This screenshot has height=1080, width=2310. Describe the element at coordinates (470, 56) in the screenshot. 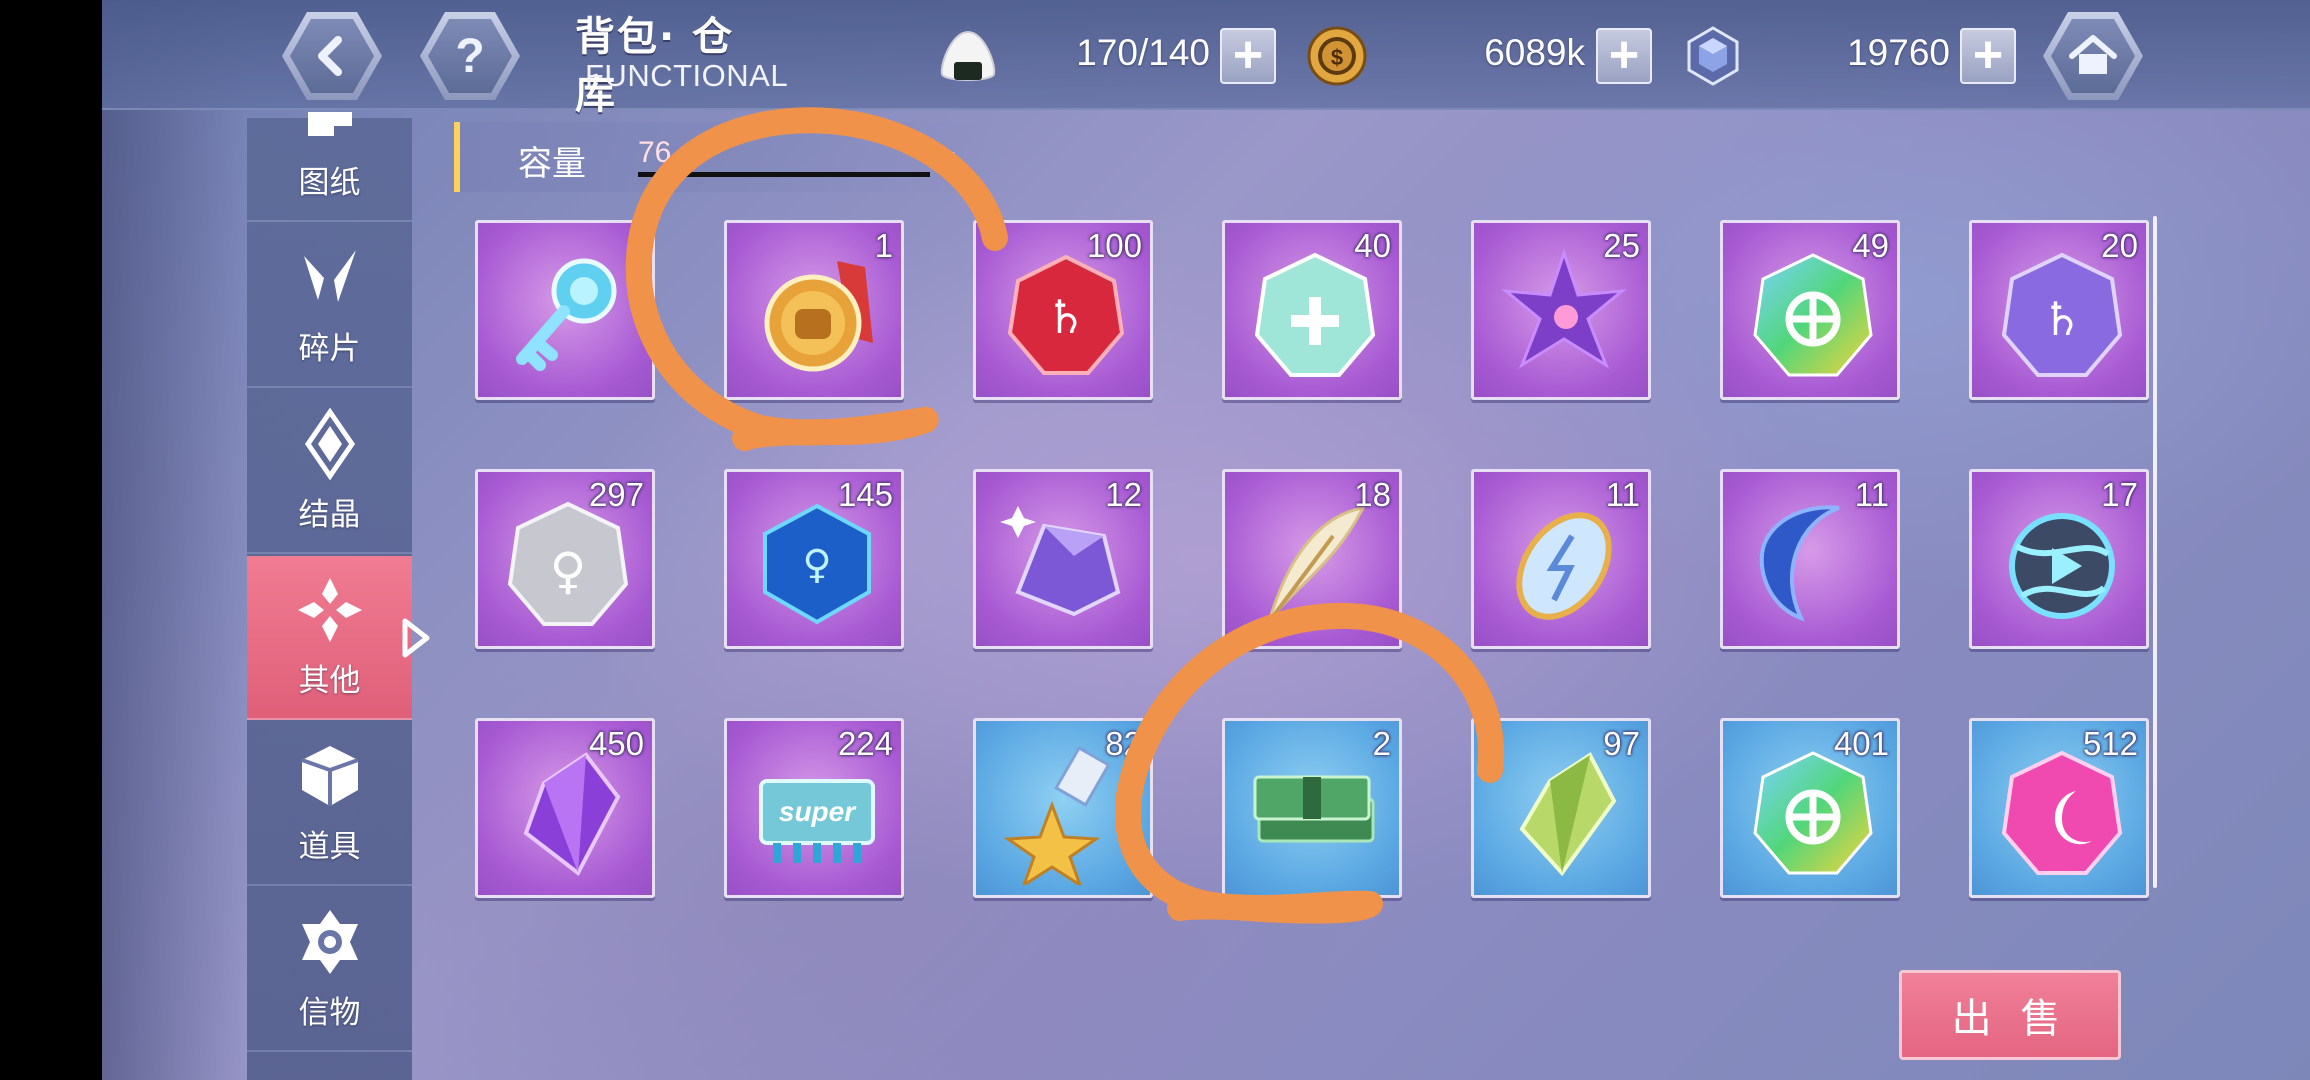

I see `help-label: ?` at that location.